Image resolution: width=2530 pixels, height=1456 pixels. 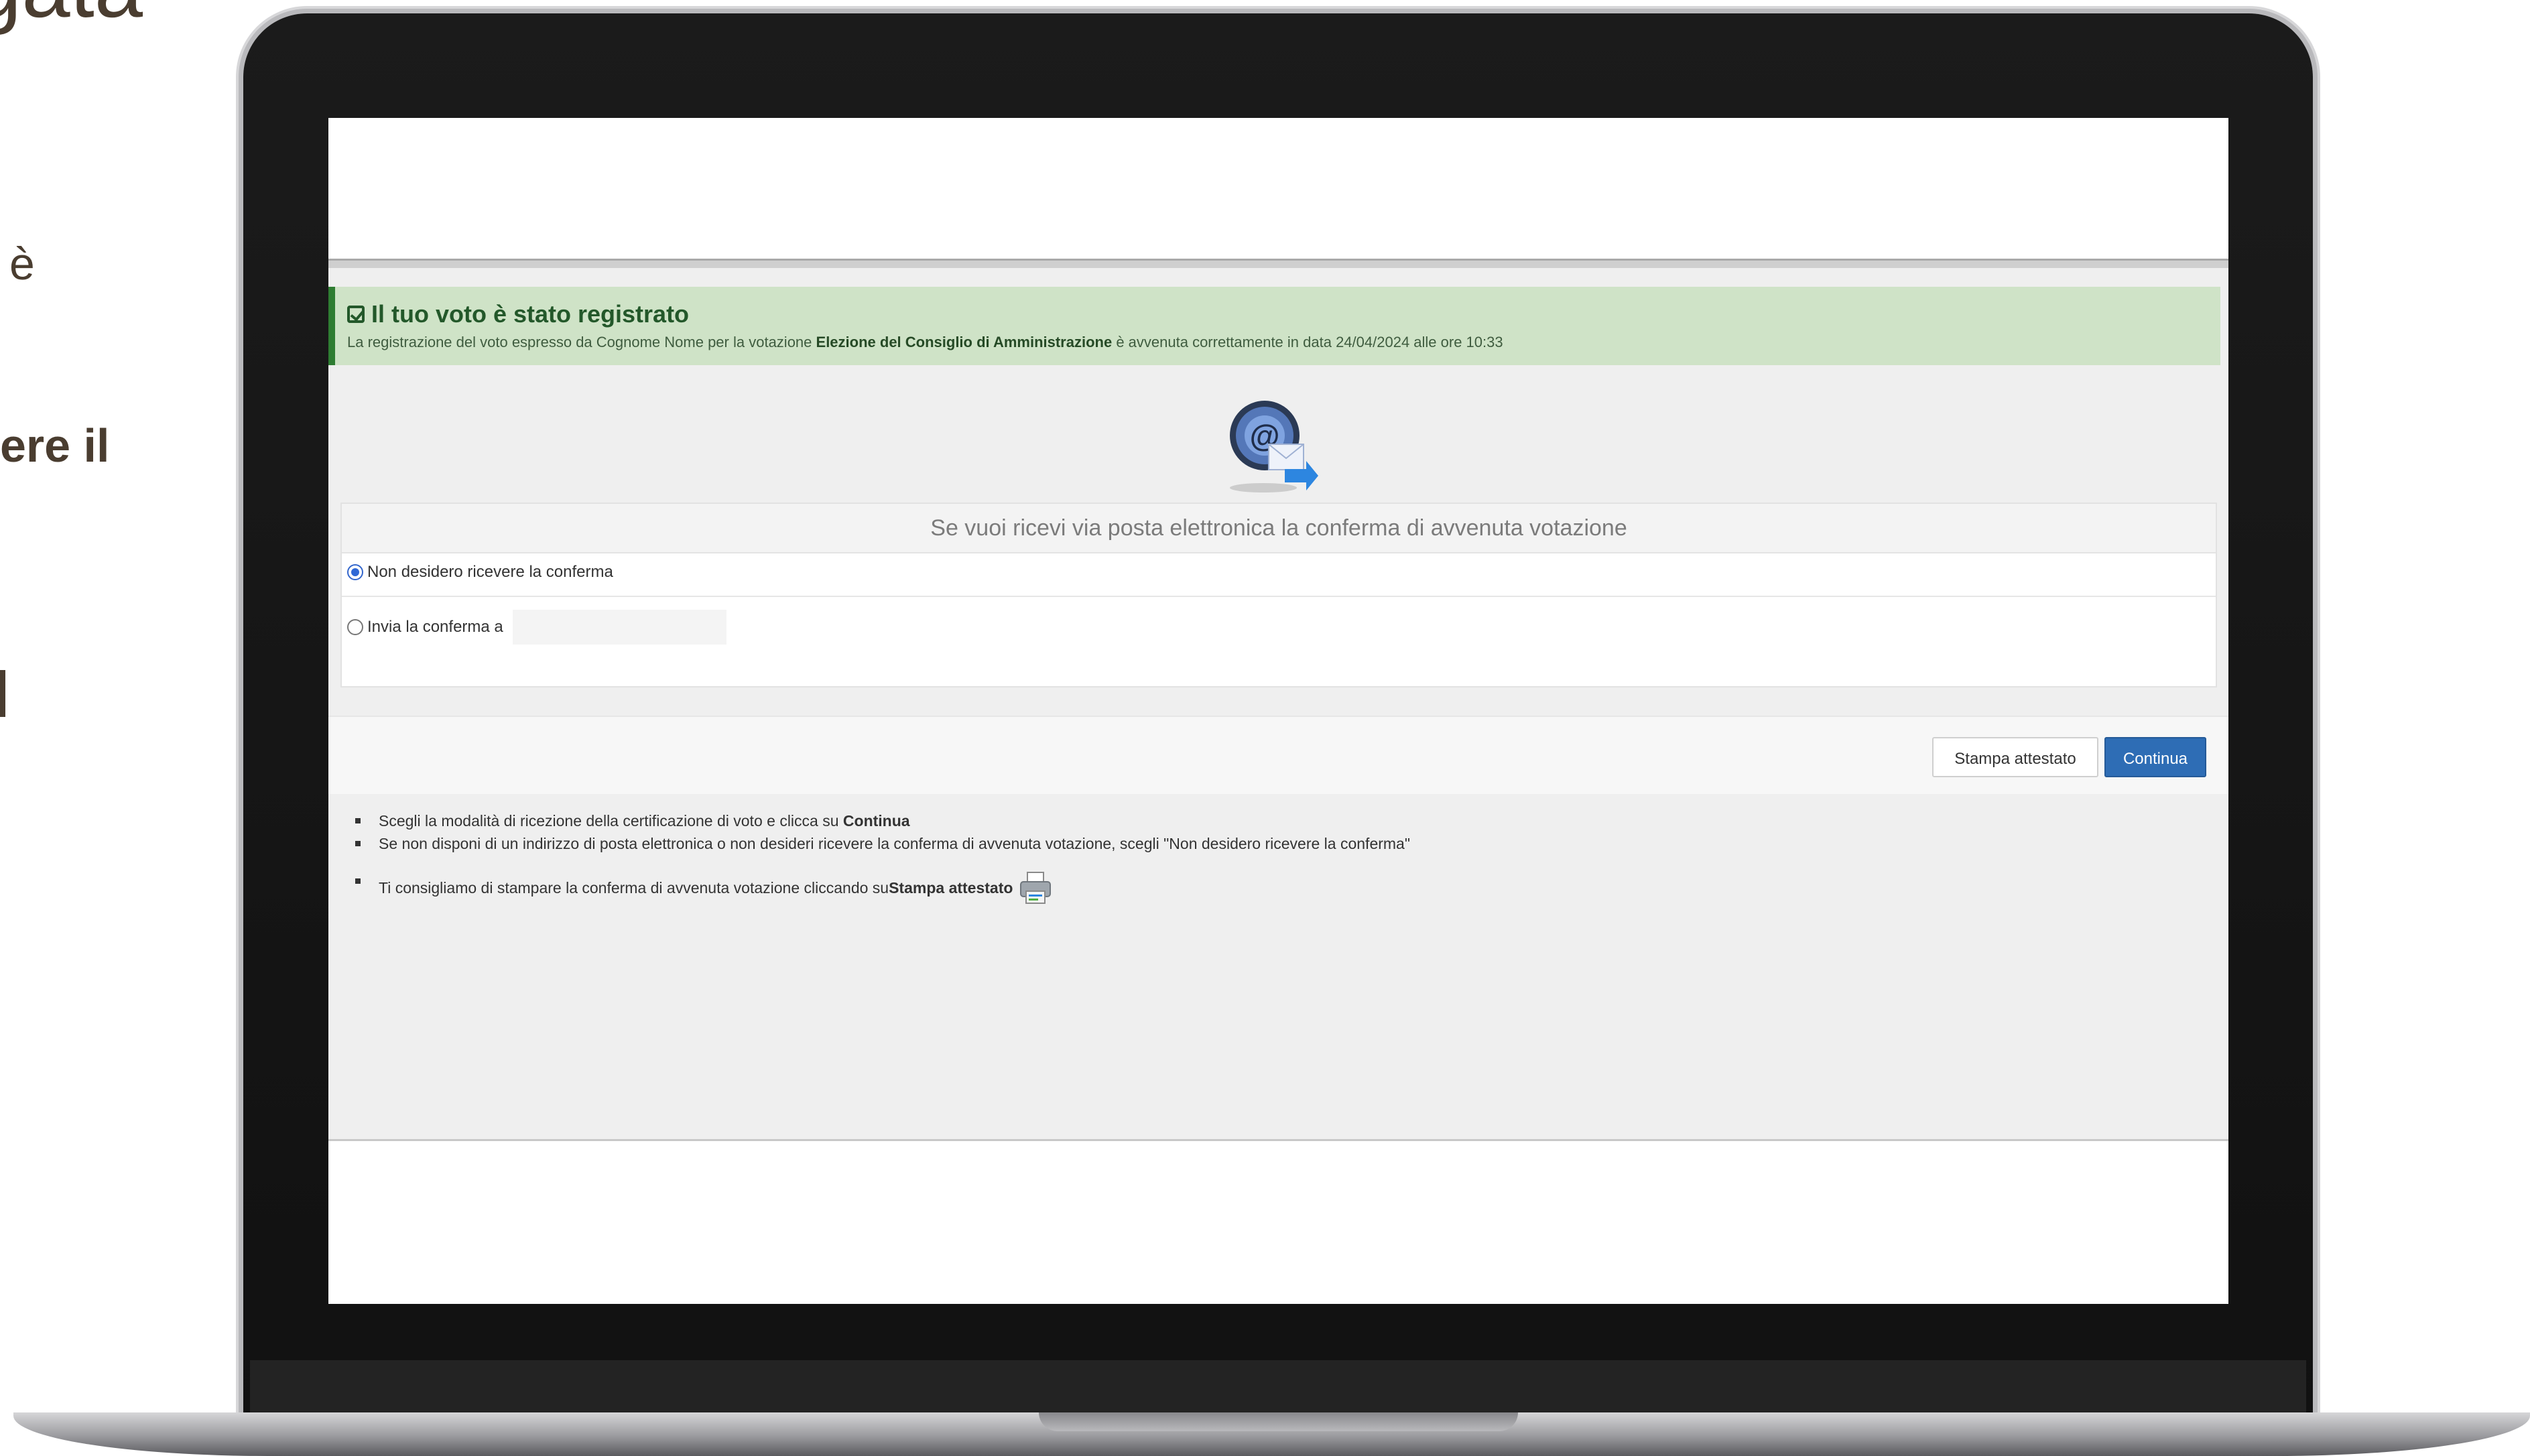 I want to click on option-divider, so click(x=1279, y=596).